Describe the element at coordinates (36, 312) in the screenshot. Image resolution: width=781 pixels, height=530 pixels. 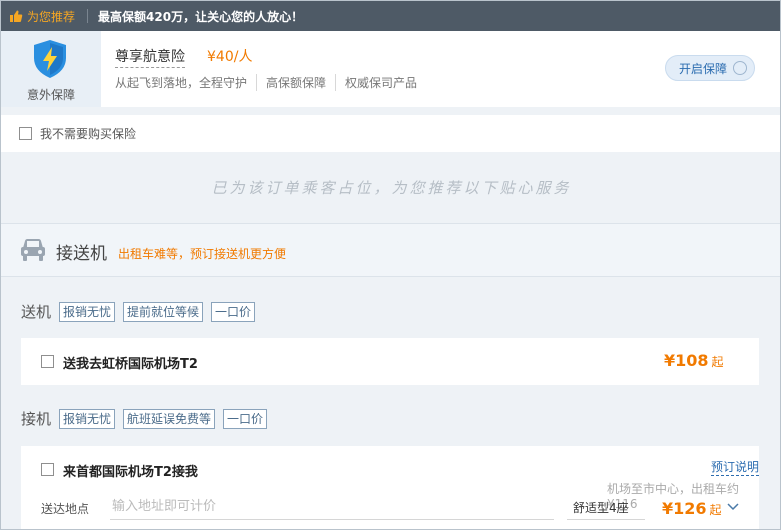
I see `dropoff-group-title: 送机` at that location.